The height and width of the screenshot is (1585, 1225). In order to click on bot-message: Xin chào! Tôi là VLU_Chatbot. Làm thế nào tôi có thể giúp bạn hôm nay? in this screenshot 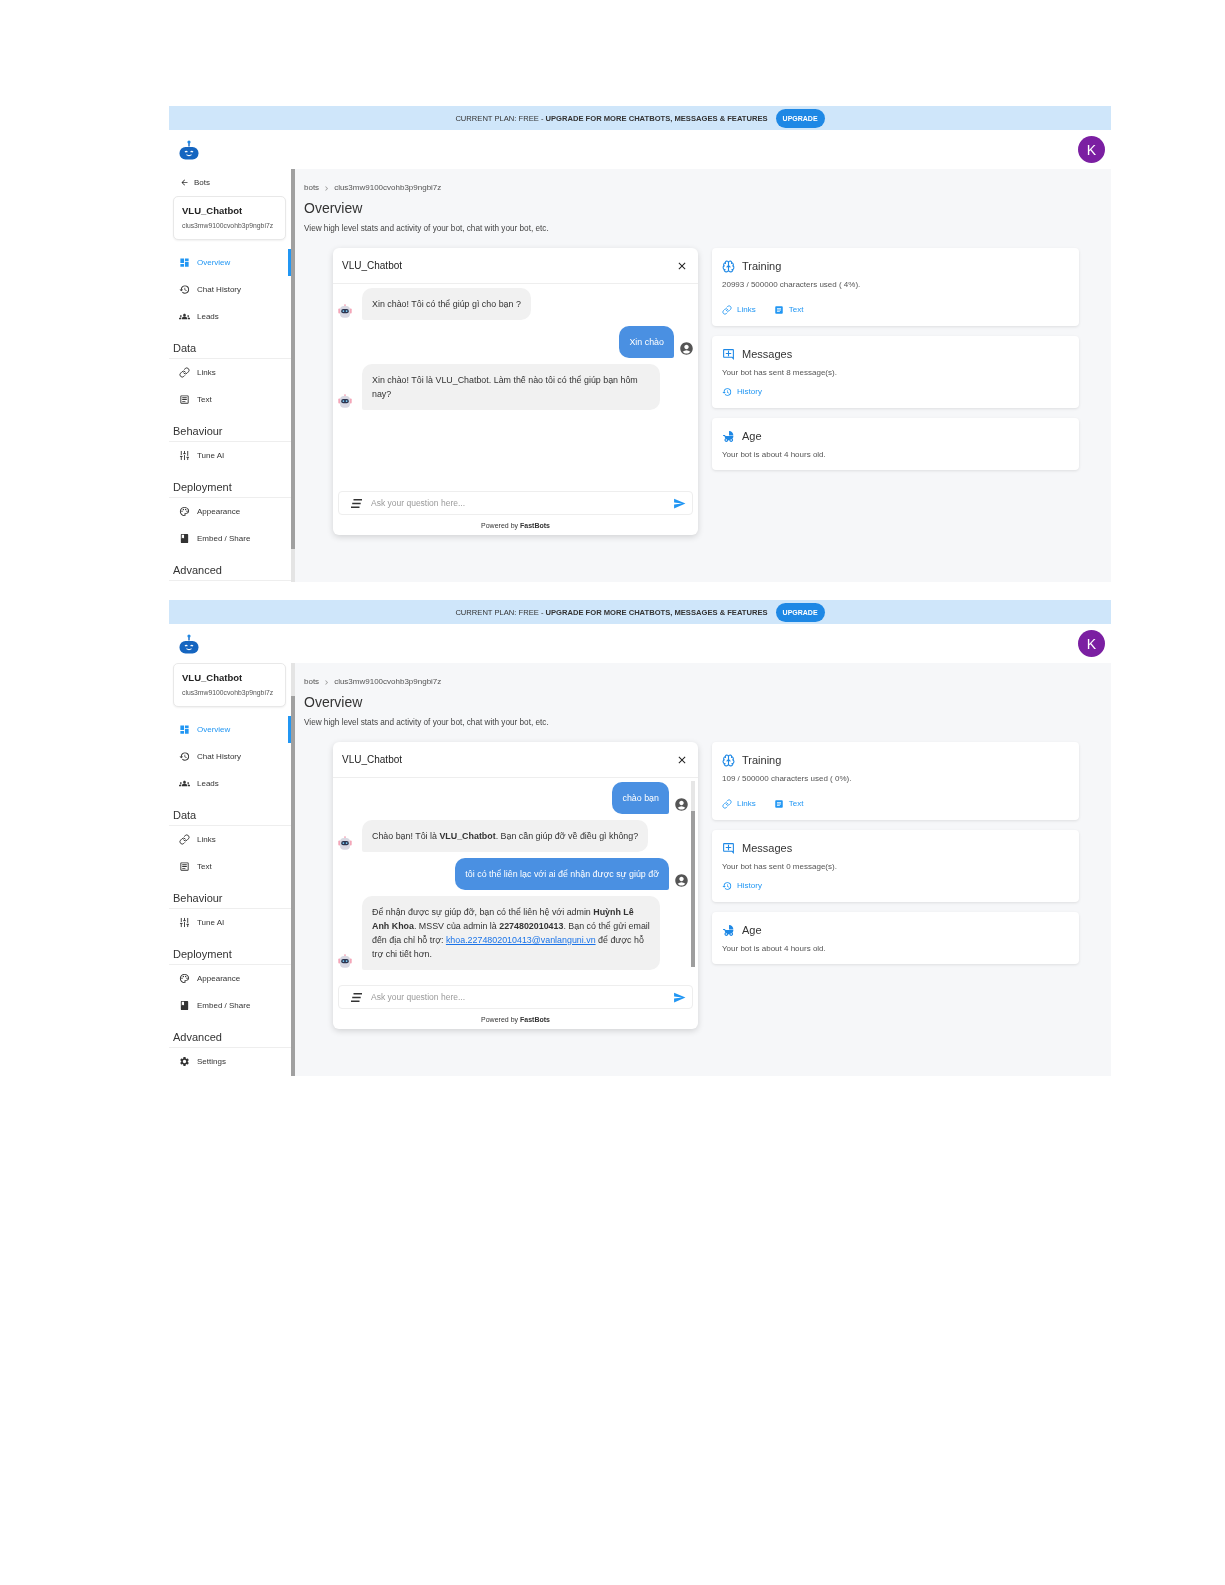, I will do `click(511, 387)`.